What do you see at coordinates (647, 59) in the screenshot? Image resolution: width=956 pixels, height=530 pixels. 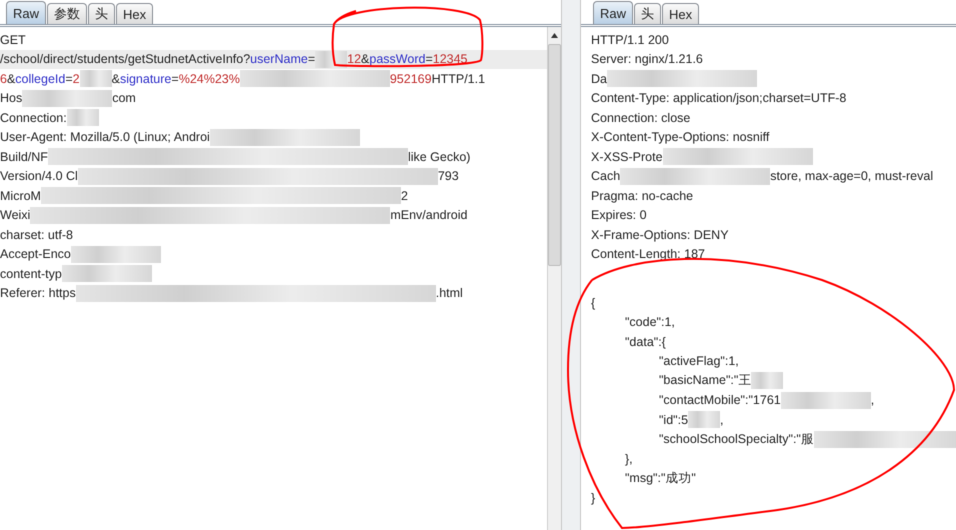 I see `code-text: Server: nginx/1.21.6` at bounding box center [647, 59].